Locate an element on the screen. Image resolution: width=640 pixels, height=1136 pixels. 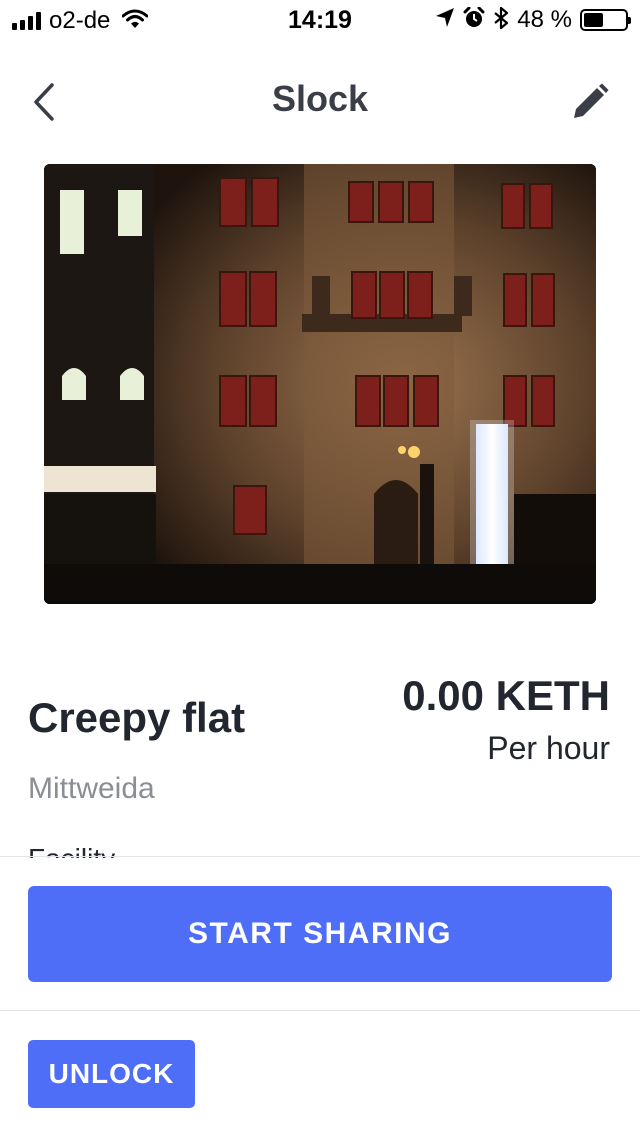
item-price: 0.00 KETH is located at coordinates (506, 695).